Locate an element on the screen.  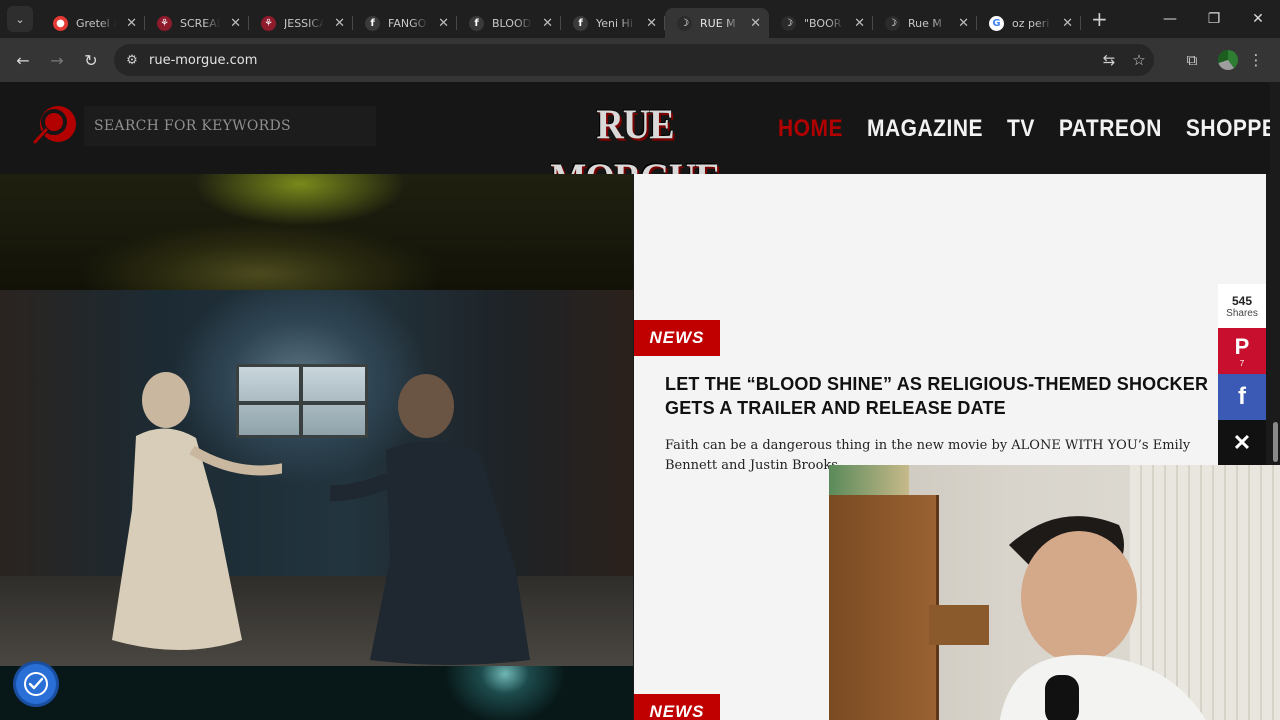
webcam-person is located at coordinates (1102, 618).